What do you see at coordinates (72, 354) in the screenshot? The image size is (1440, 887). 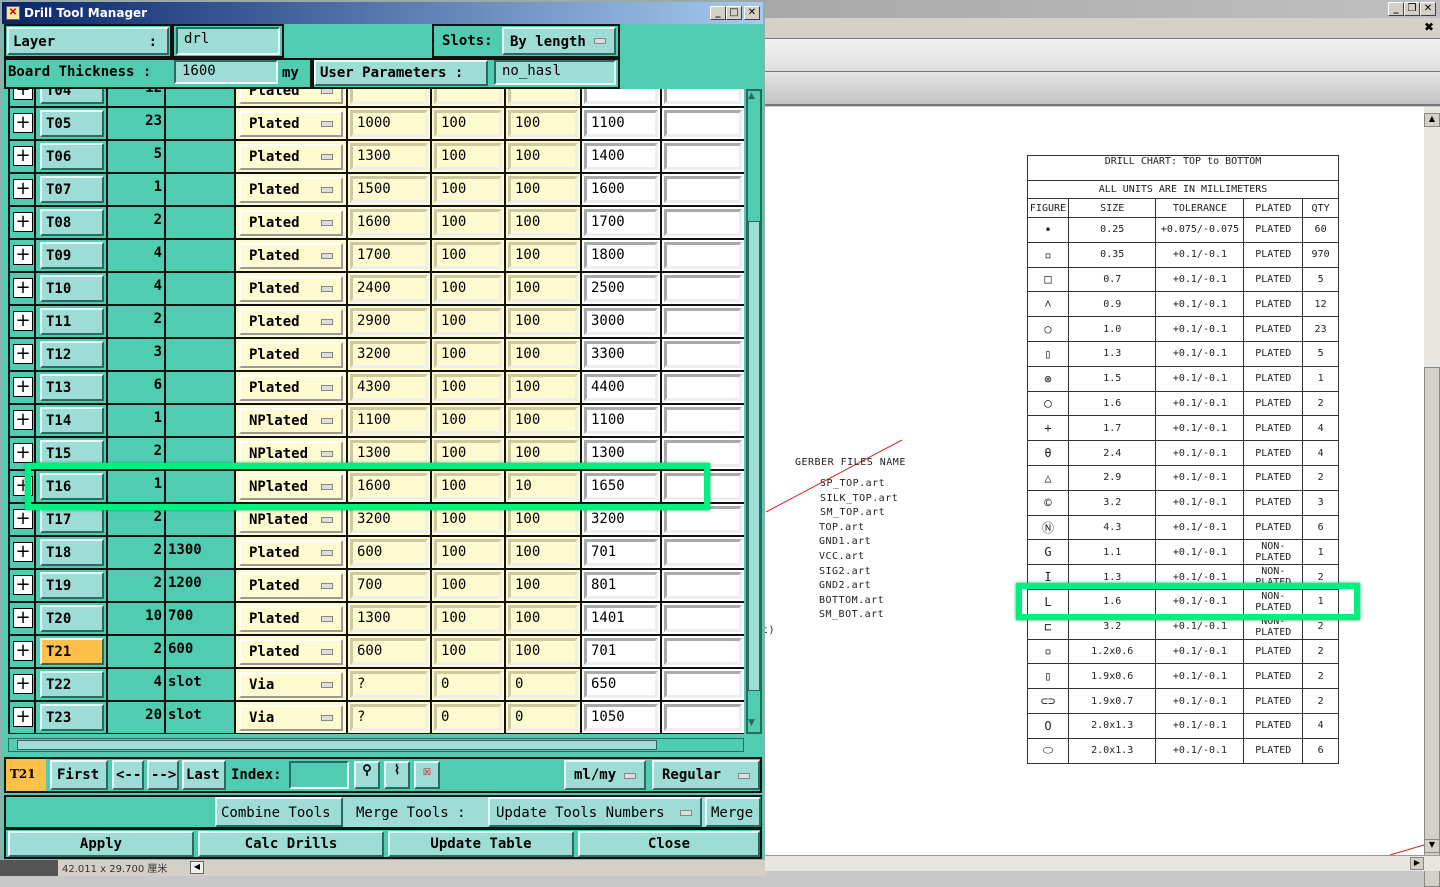 I see `tool-button: T12` at bounding box center [72, 354].